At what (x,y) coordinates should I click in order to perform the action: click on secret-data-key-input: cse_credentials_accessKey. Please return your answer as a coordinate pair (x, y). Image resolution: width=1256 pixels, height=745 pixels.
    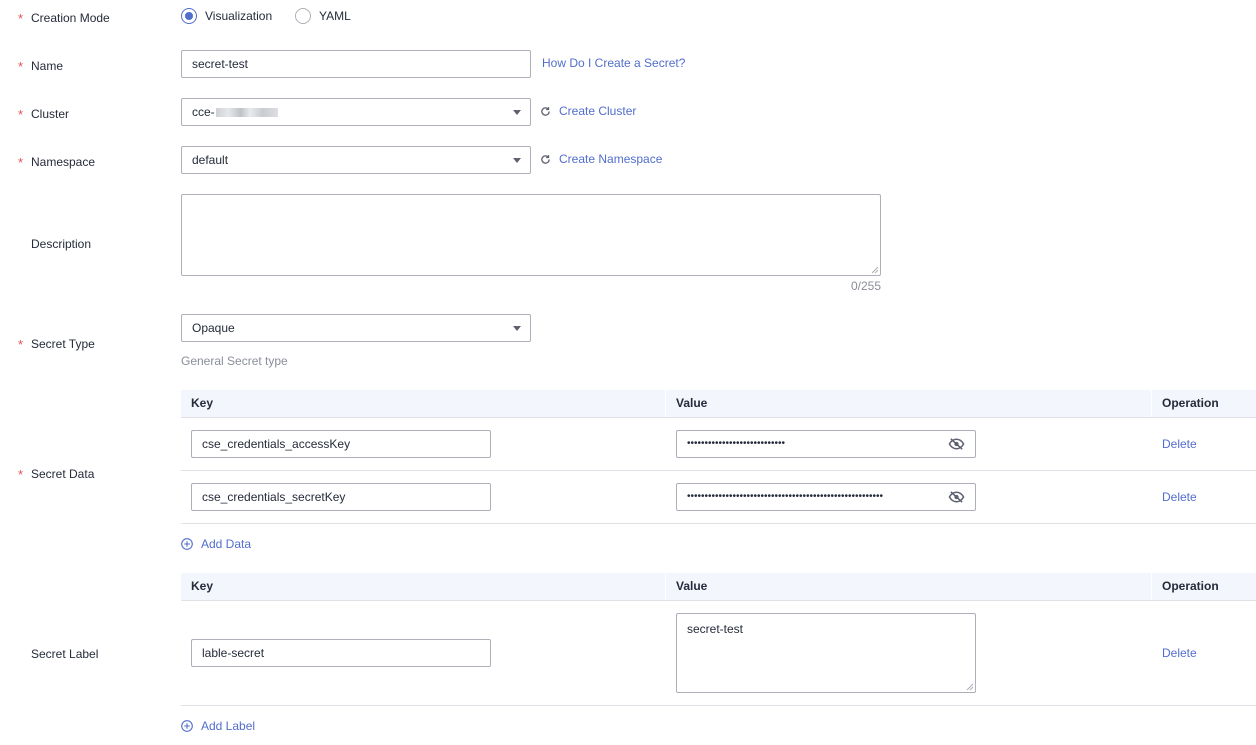
    Looking at the image, I should click on (341, 444).